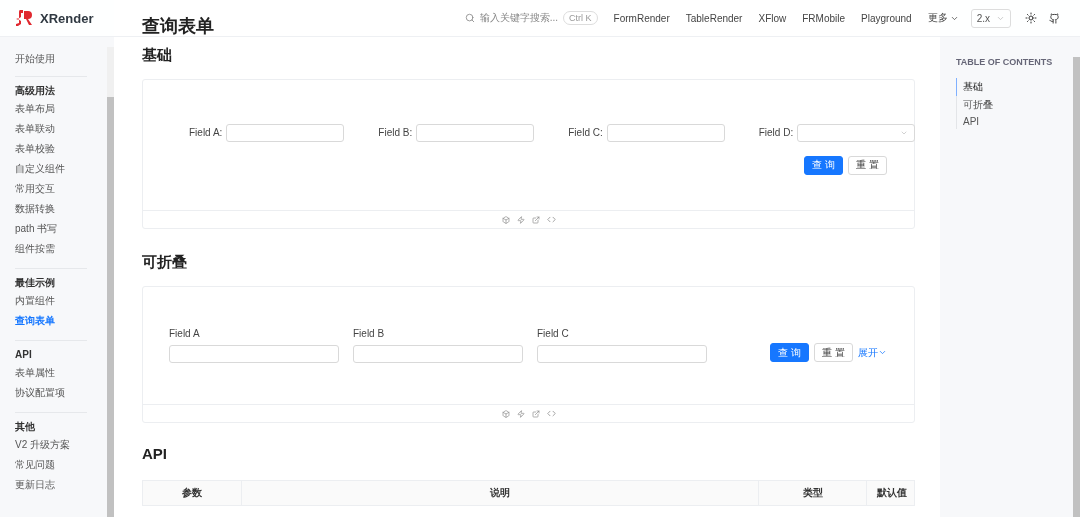 The width and height of the screenshot is (1080, 517). Describe the element at coordinates (51, 59) in the screenshot. I see `sidebar-item: 开始使用` at that location.